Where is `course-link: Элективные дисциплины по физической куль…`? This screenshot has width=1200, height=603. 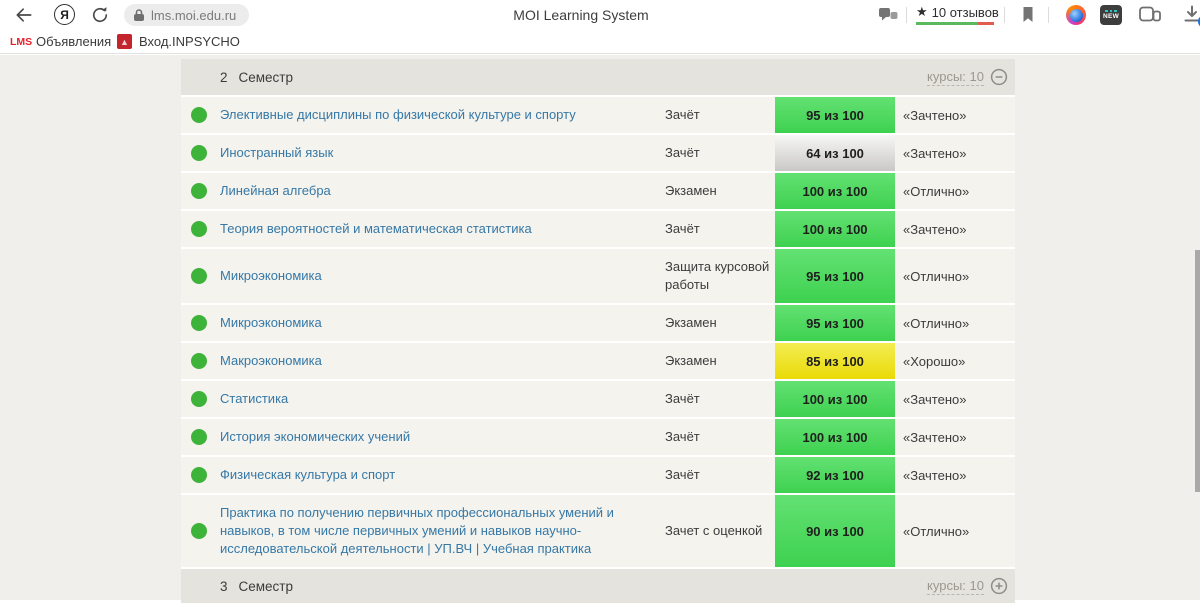
course-link: Элективные дисциплины по физической куль… is located at coordinates (398, 115).